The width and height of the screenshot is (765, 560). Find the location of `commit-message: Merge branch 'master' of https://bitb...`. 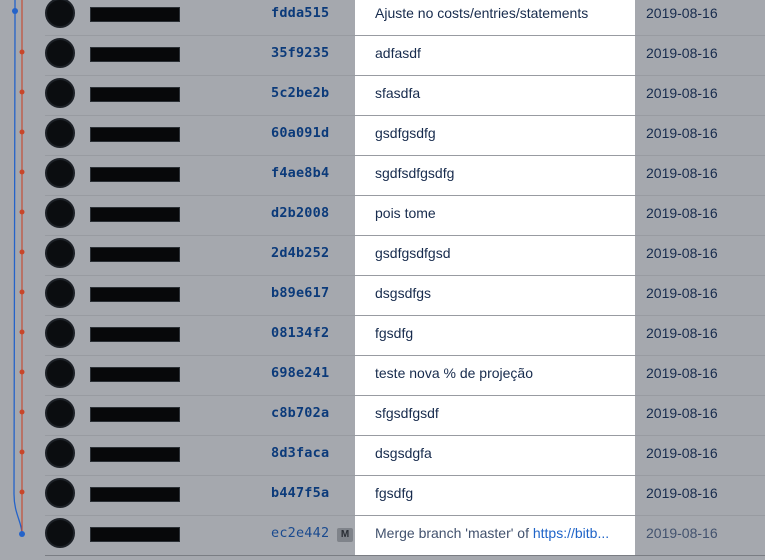

commit-message: Merge branch 'master' of https://bitb... is located at coordinates (495, 536).